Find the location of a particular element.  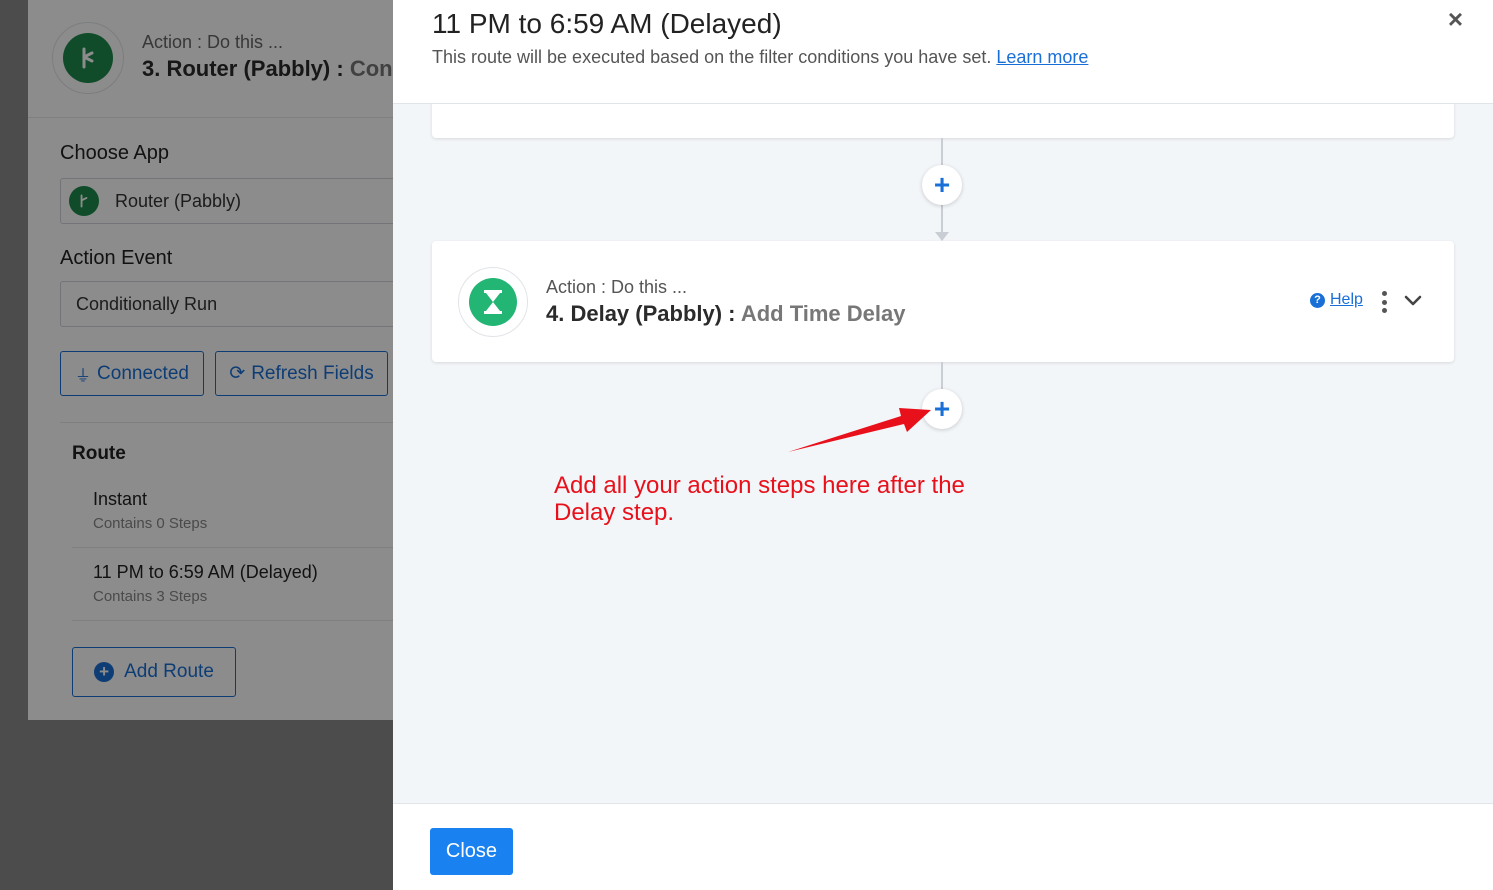

delay-step-event: Add Time Delay is located at coordinates (823, 313).